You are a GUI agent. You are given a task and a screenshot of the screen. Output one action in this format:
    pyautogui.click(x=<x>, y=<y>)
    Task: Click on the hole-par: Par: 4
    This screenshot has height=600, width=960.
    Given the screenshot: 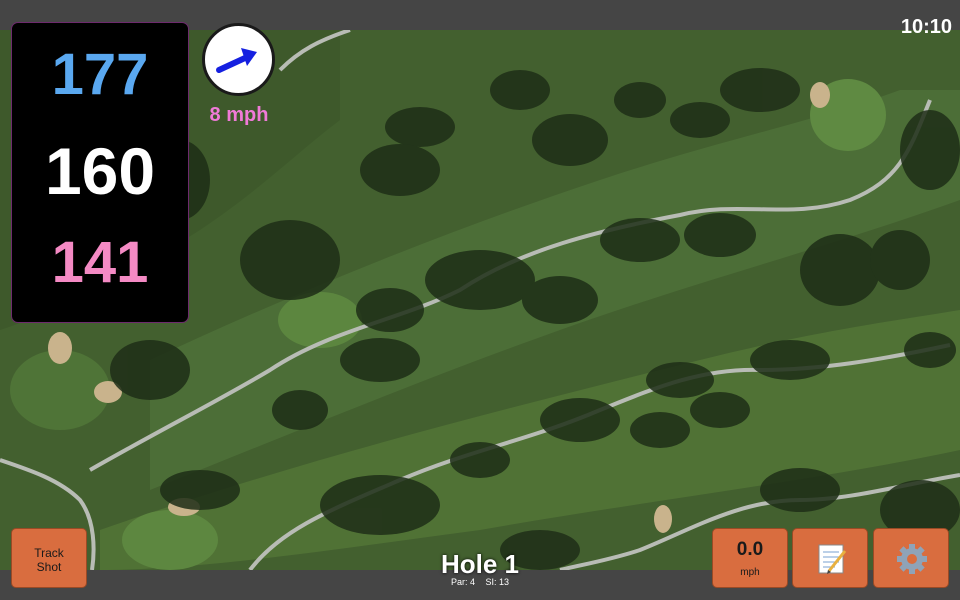 What is the action you would take?
    pyautogui.click(x=462, y=582)
    